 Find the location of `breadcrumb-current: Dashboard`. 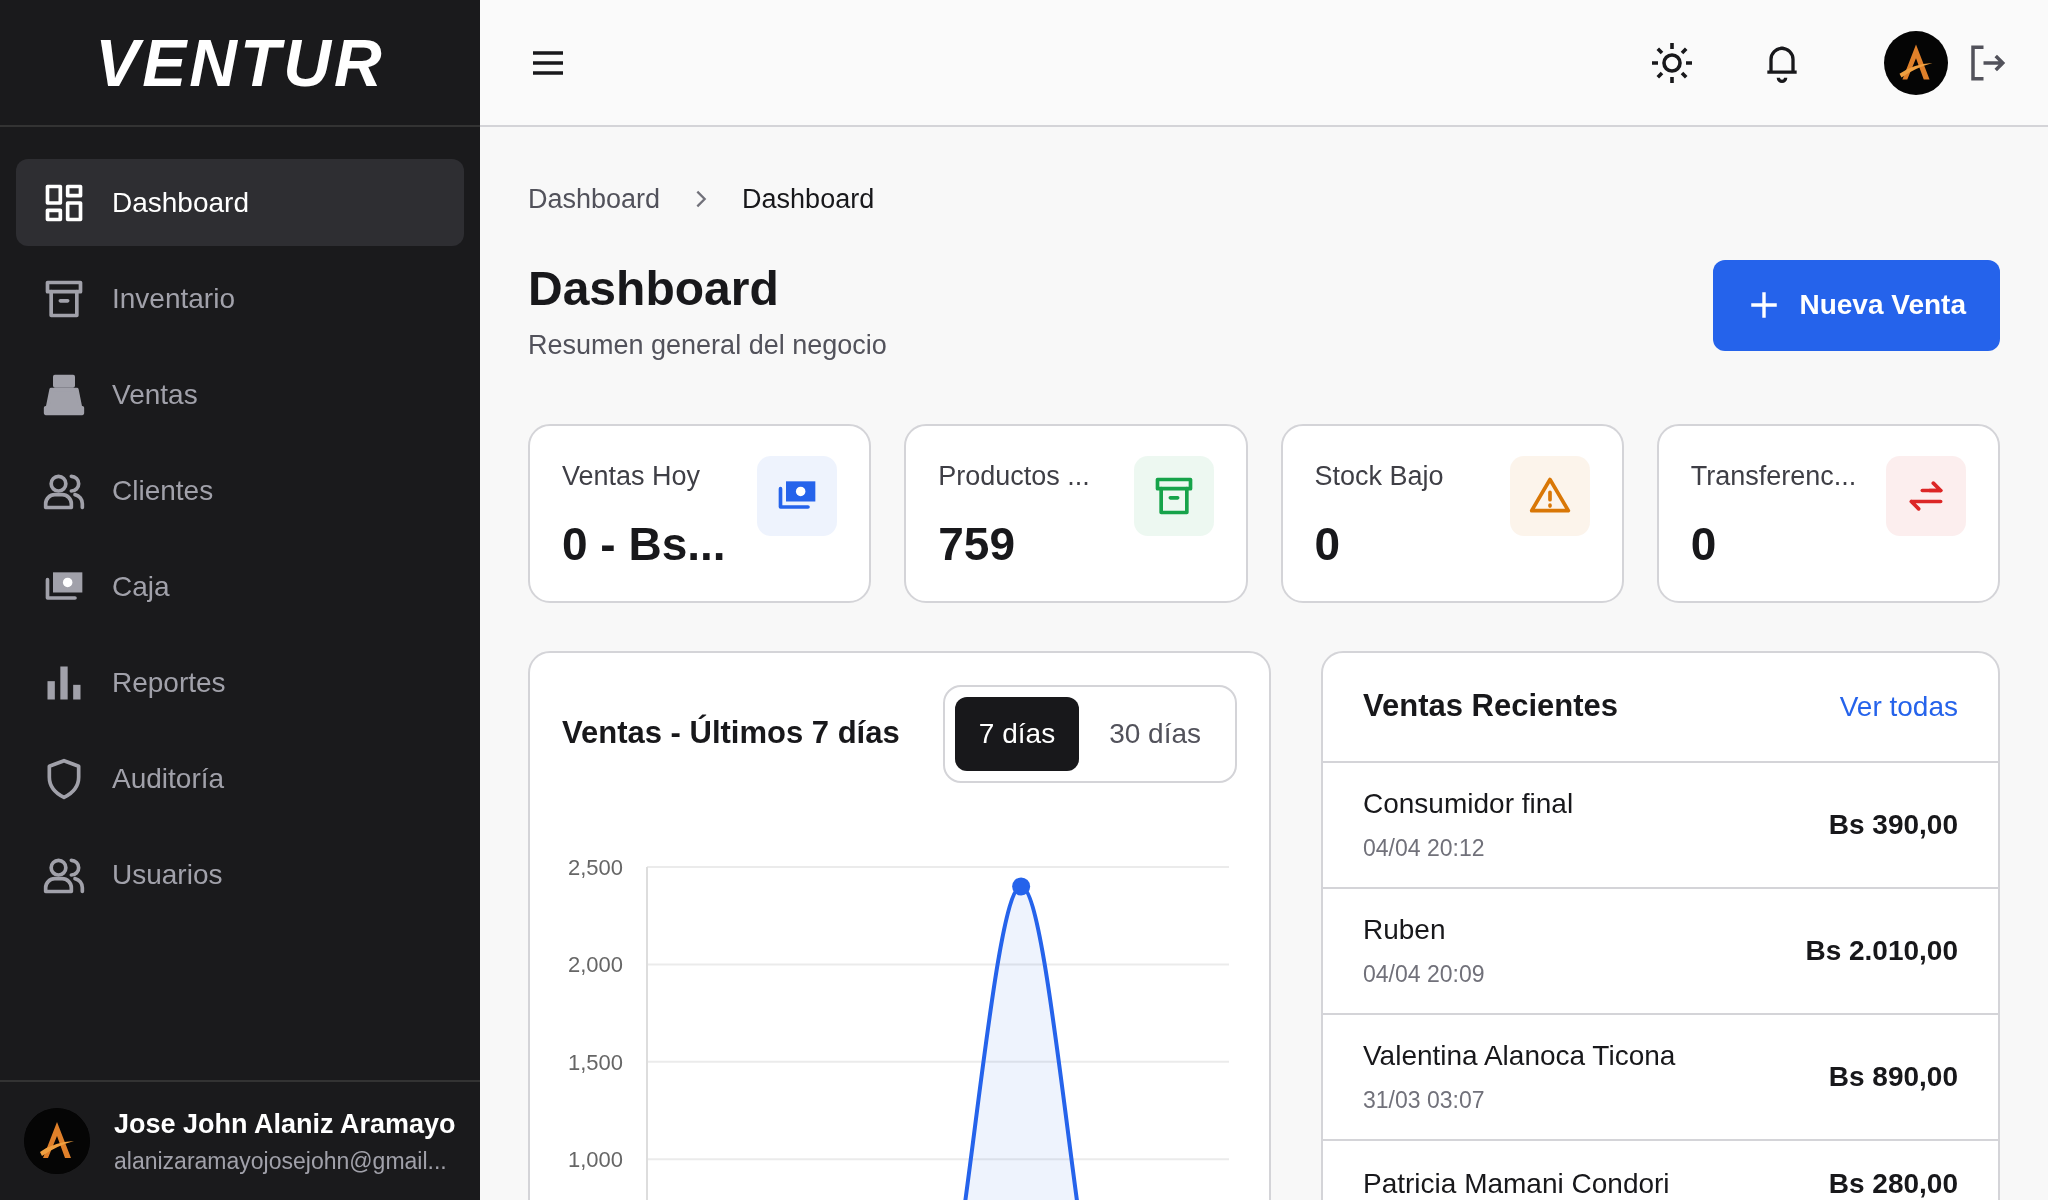

breadcrumb-current: Dashboard is located at coordinates (808, 199).